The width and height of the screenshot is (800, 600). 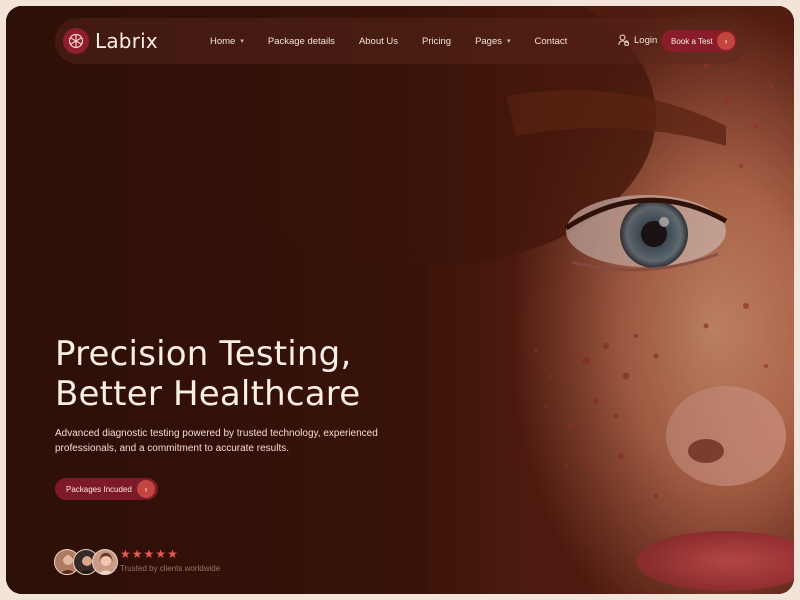 I want to click on packages-included-button: Packages Incuded ›, so click(x=106, y=489).